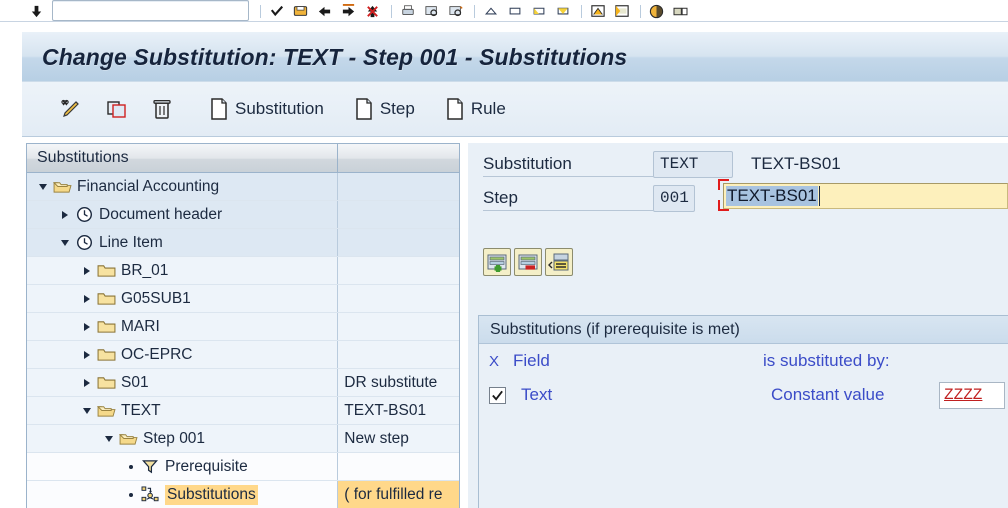 The height and width of the screenshot is (508, 1008). Describe the element at coordinates (398, 410) in the screenshot. I see `tree-node-description: TEXT-BS01` at that location.